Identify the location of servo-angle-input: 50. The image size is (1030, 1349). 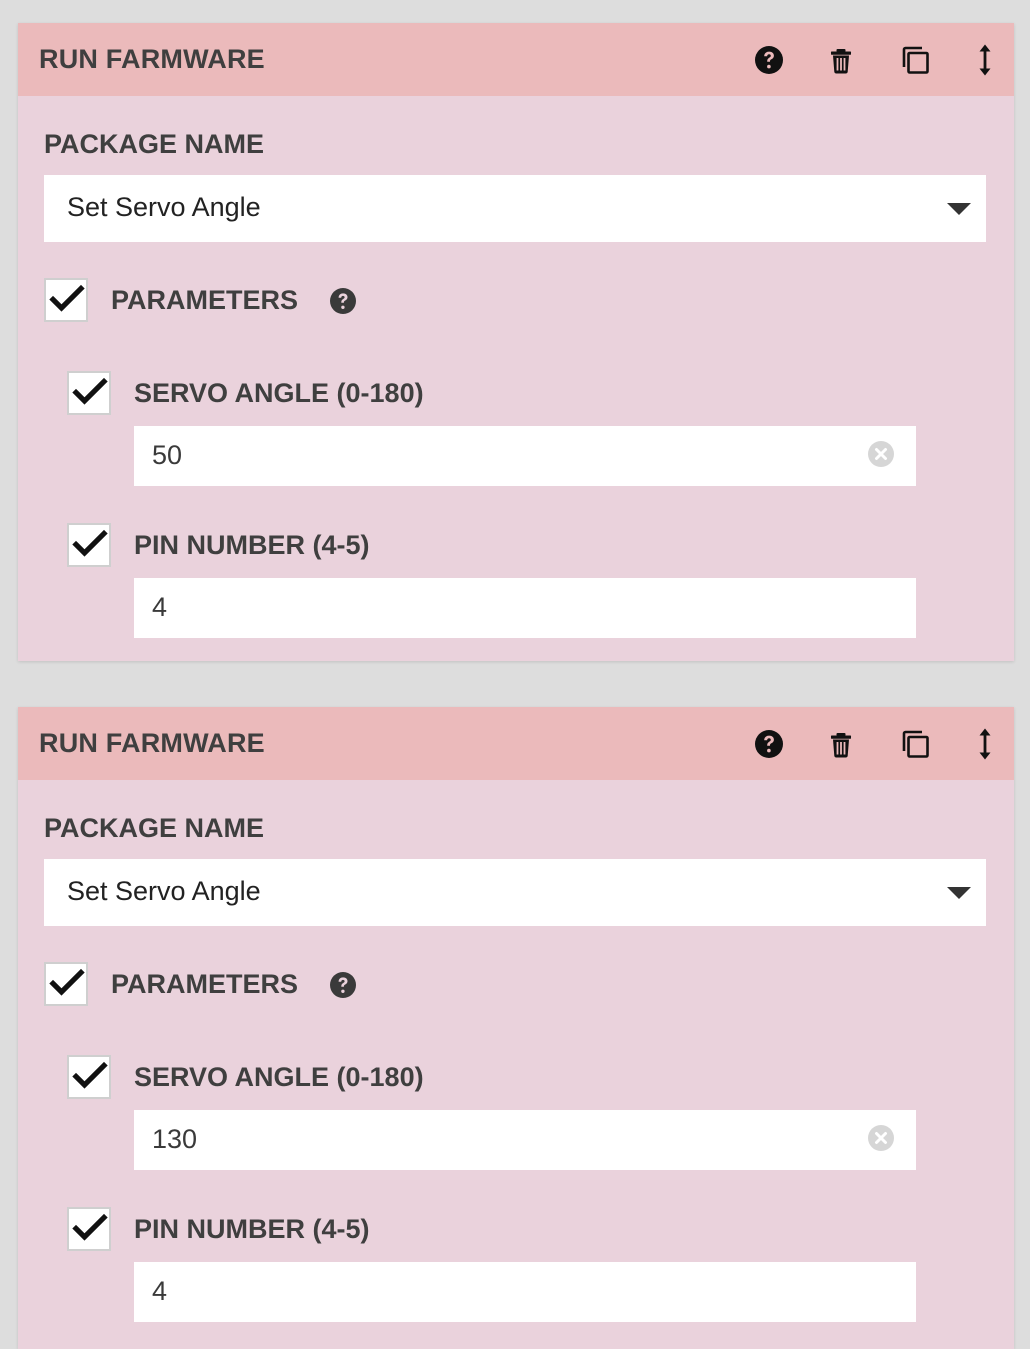
(525, 456).